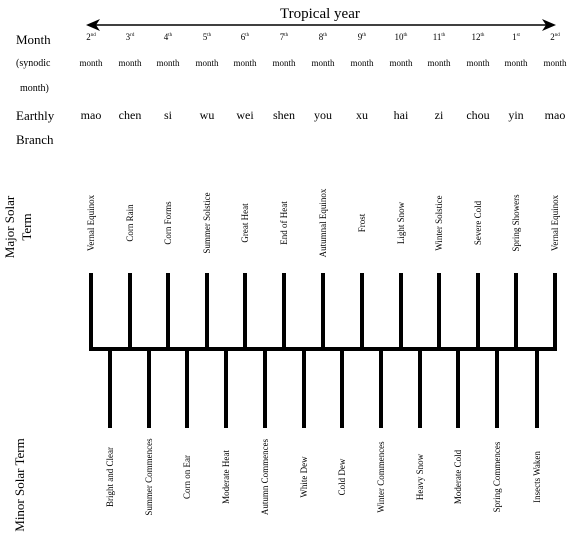 This screenshot has height=548, width=582. What do you see at coordinates (439, 223) in the screenshot?
I see `major-solar-term: Winter Solstice` at bounding box center [439, 223].